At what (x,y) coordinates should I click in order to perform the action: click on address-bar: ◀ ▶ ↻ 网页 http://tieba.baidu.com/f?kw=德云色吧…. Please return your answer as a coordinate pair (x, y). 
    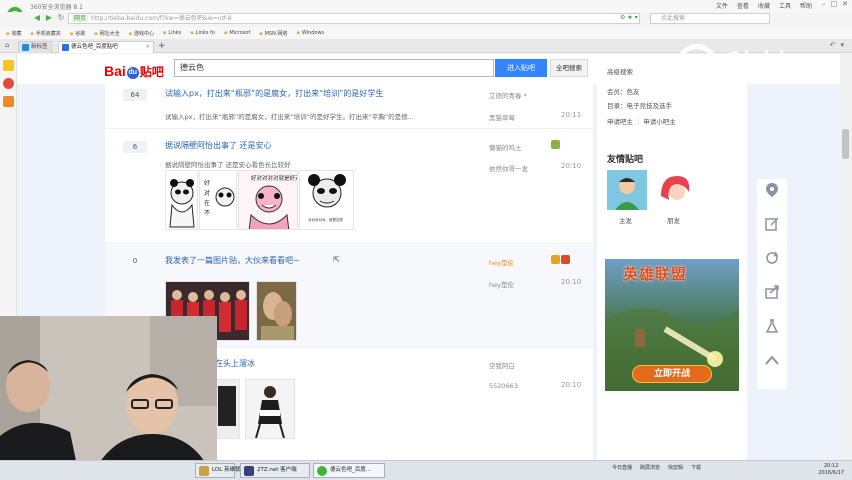
    Looking at the image, I should click on (426, 19).